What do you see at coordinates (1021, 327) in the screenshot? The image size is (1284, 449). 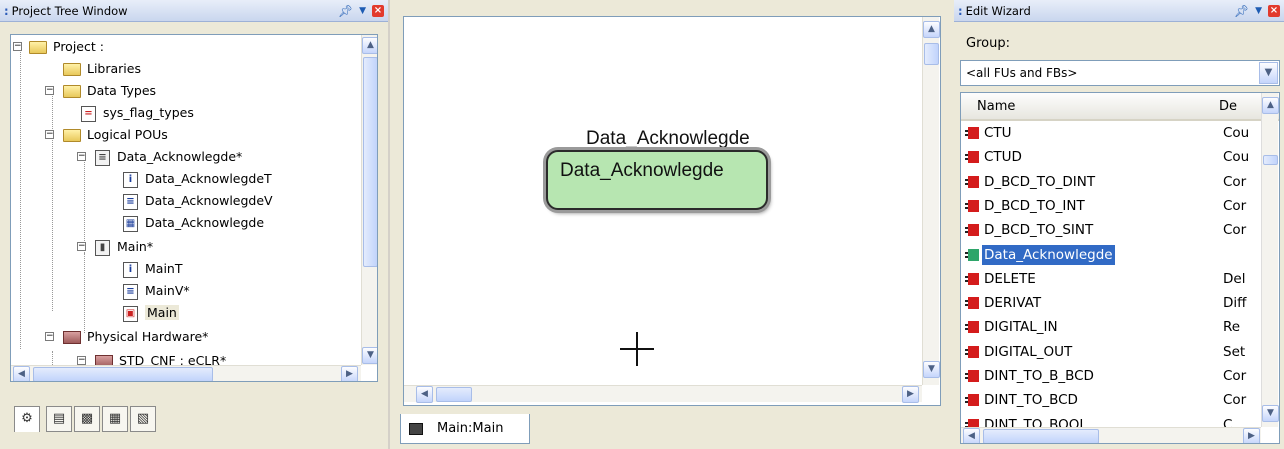 I see `list-item-name: DIGITAL_IN` at bounding box center [1021, 327].